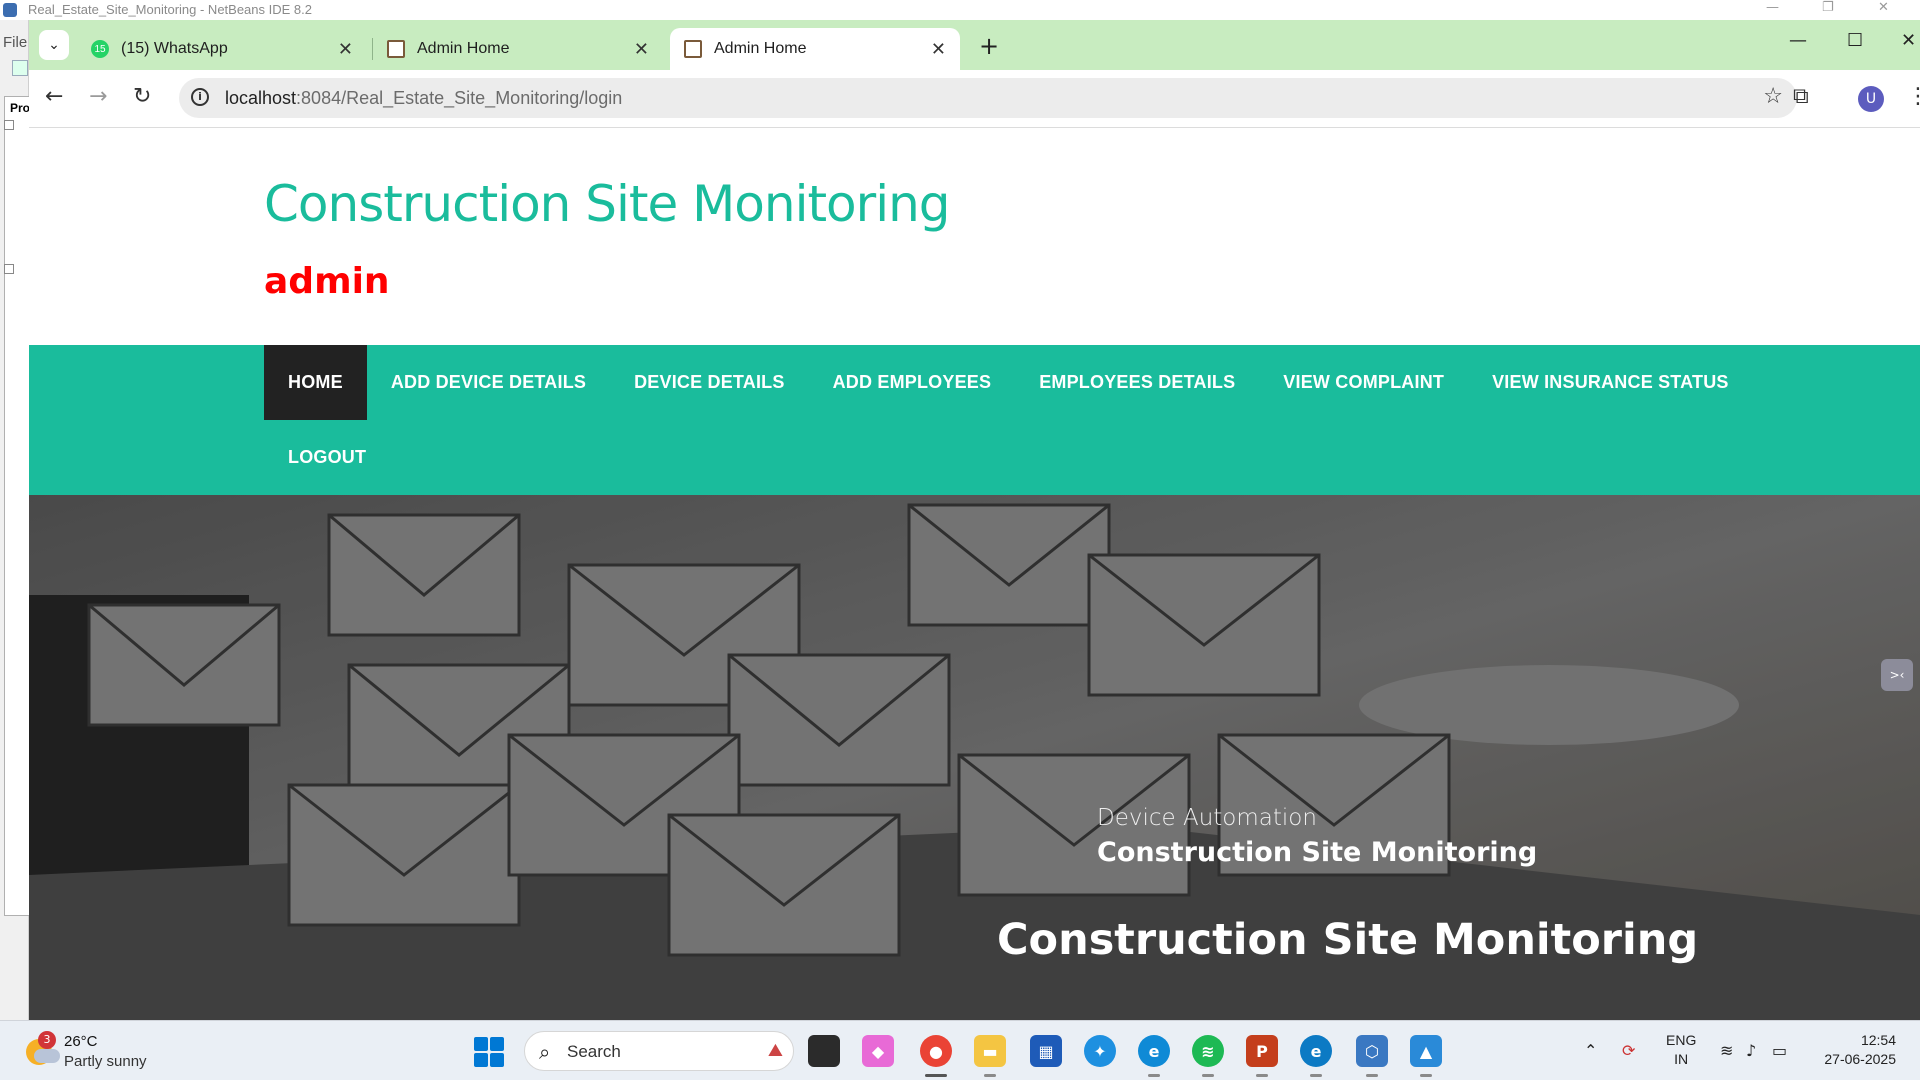  What do you see at coordinates (1208, 1056) in the screenshot?
I see `spotify-icon: ≋` at bounding box center [1208, 1056].